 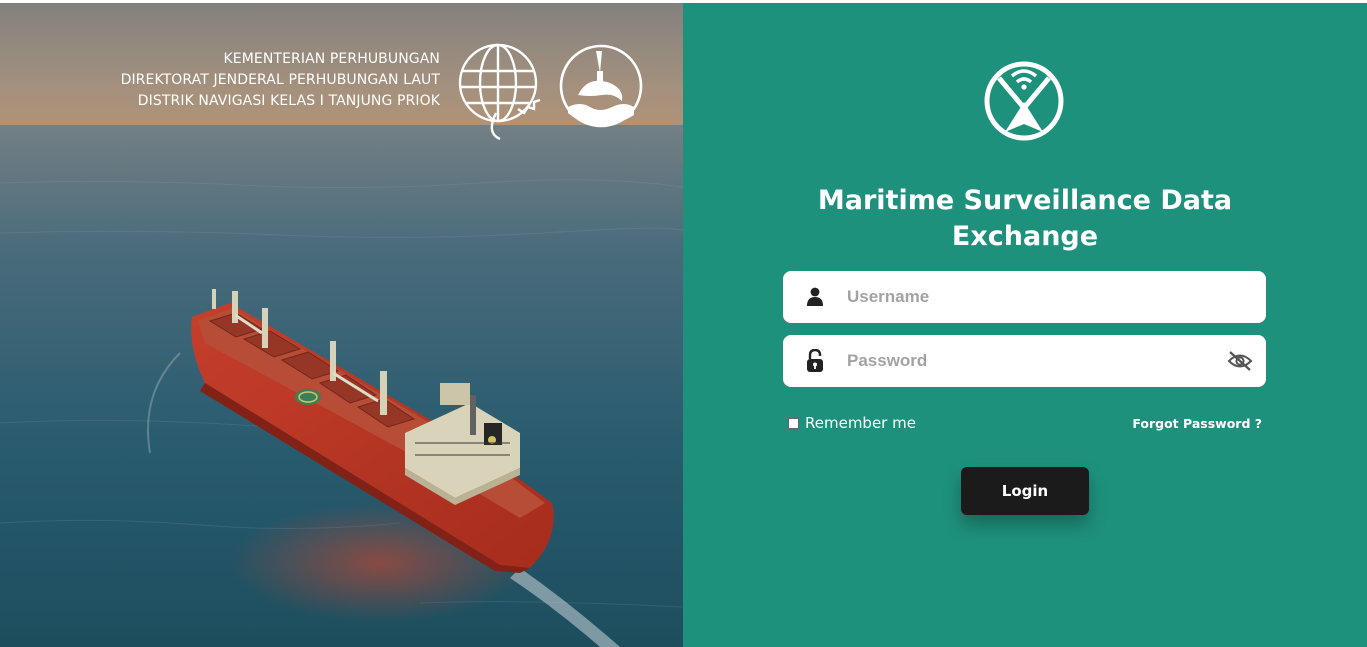 What do you see at coordinates (280, 80) in the screenshot?
I see `directorate-line: DIREKTORAT JENDERAL PERHUBUNGAN LAUT` at bounding box center [280, 80].